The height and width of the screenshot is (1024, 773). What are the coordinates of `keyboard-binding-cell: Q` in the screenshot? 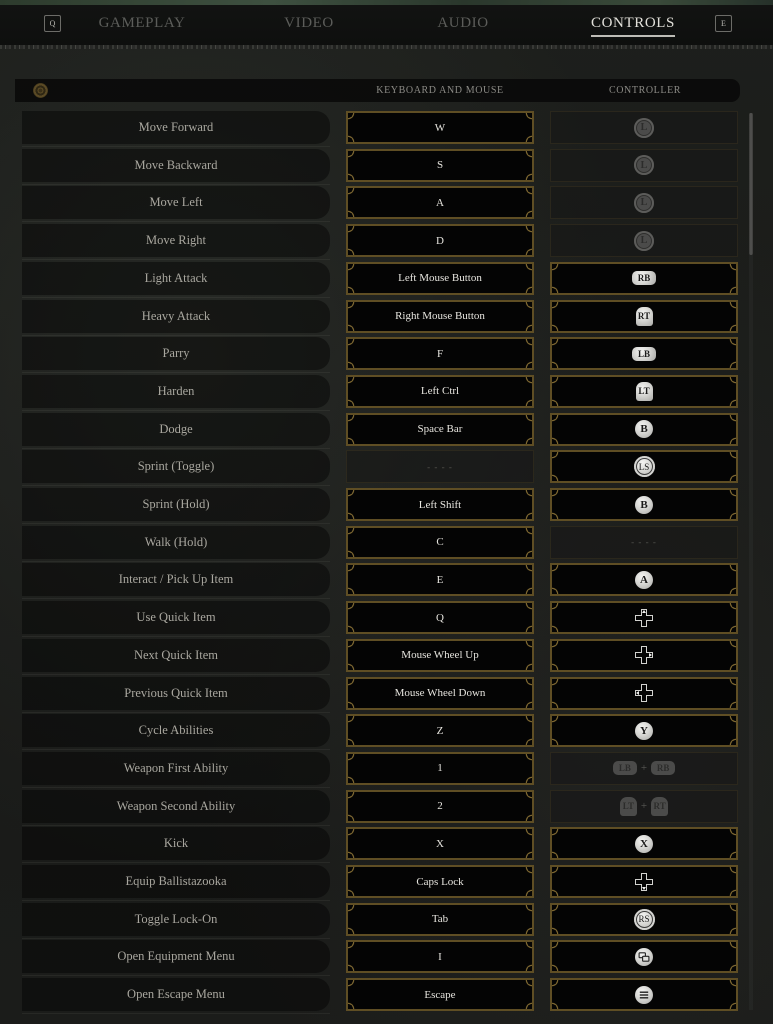 It's located at (440, 618).